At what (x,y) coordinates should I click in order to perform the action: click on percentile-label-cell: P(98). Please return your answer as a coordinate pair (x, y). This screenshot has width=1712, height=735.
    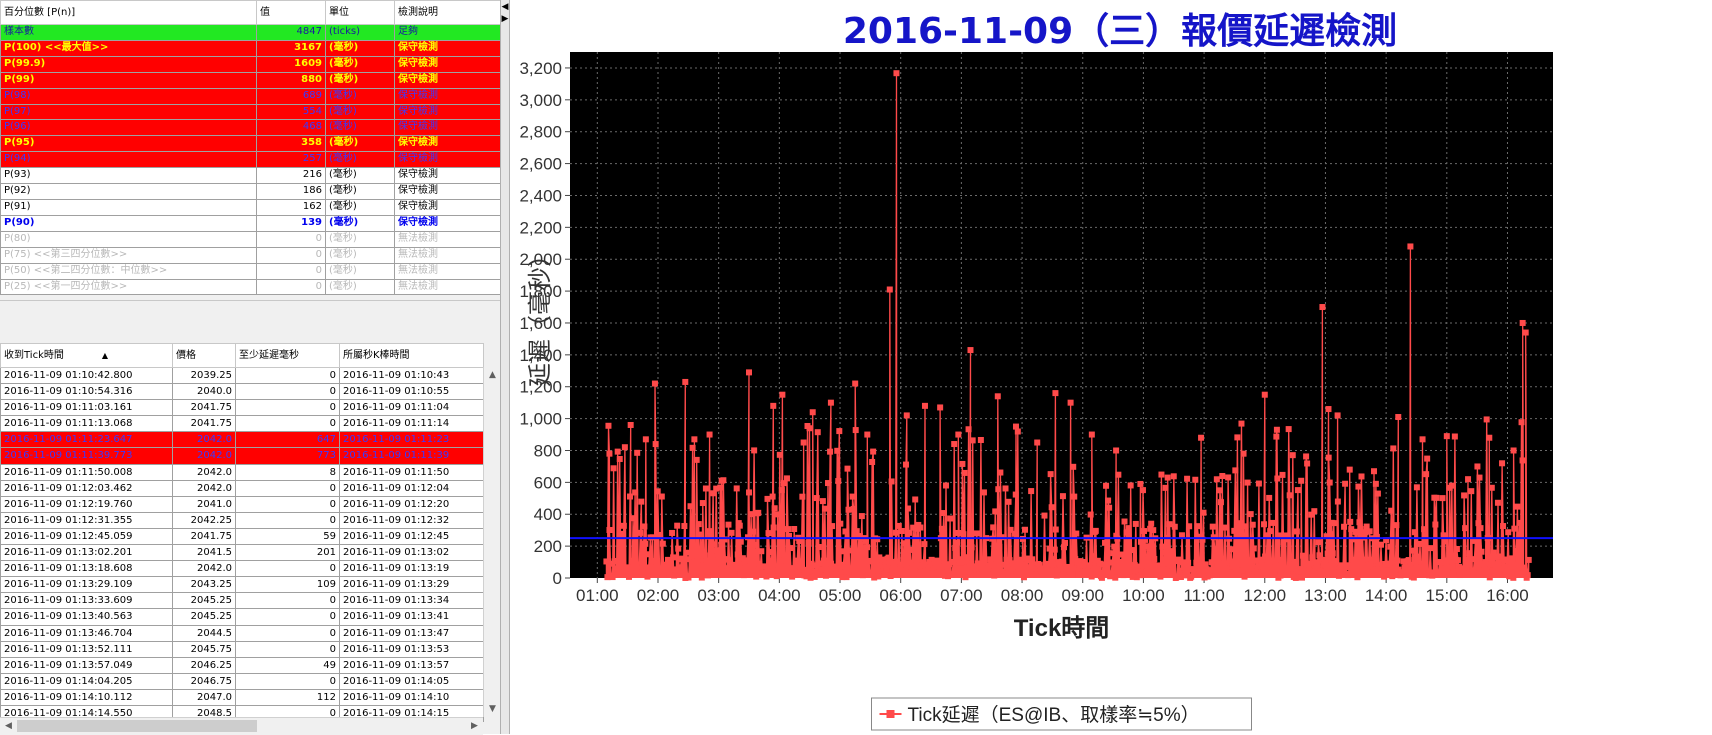
    Looking at the image, I should click on (128, 96).